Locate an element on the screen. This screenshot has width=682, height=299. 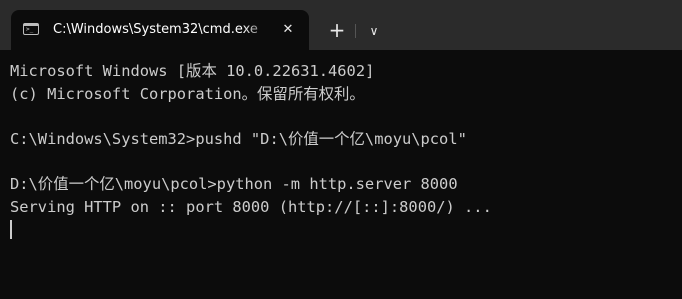
new-tab-button: + is located at coordinates (337, 31).